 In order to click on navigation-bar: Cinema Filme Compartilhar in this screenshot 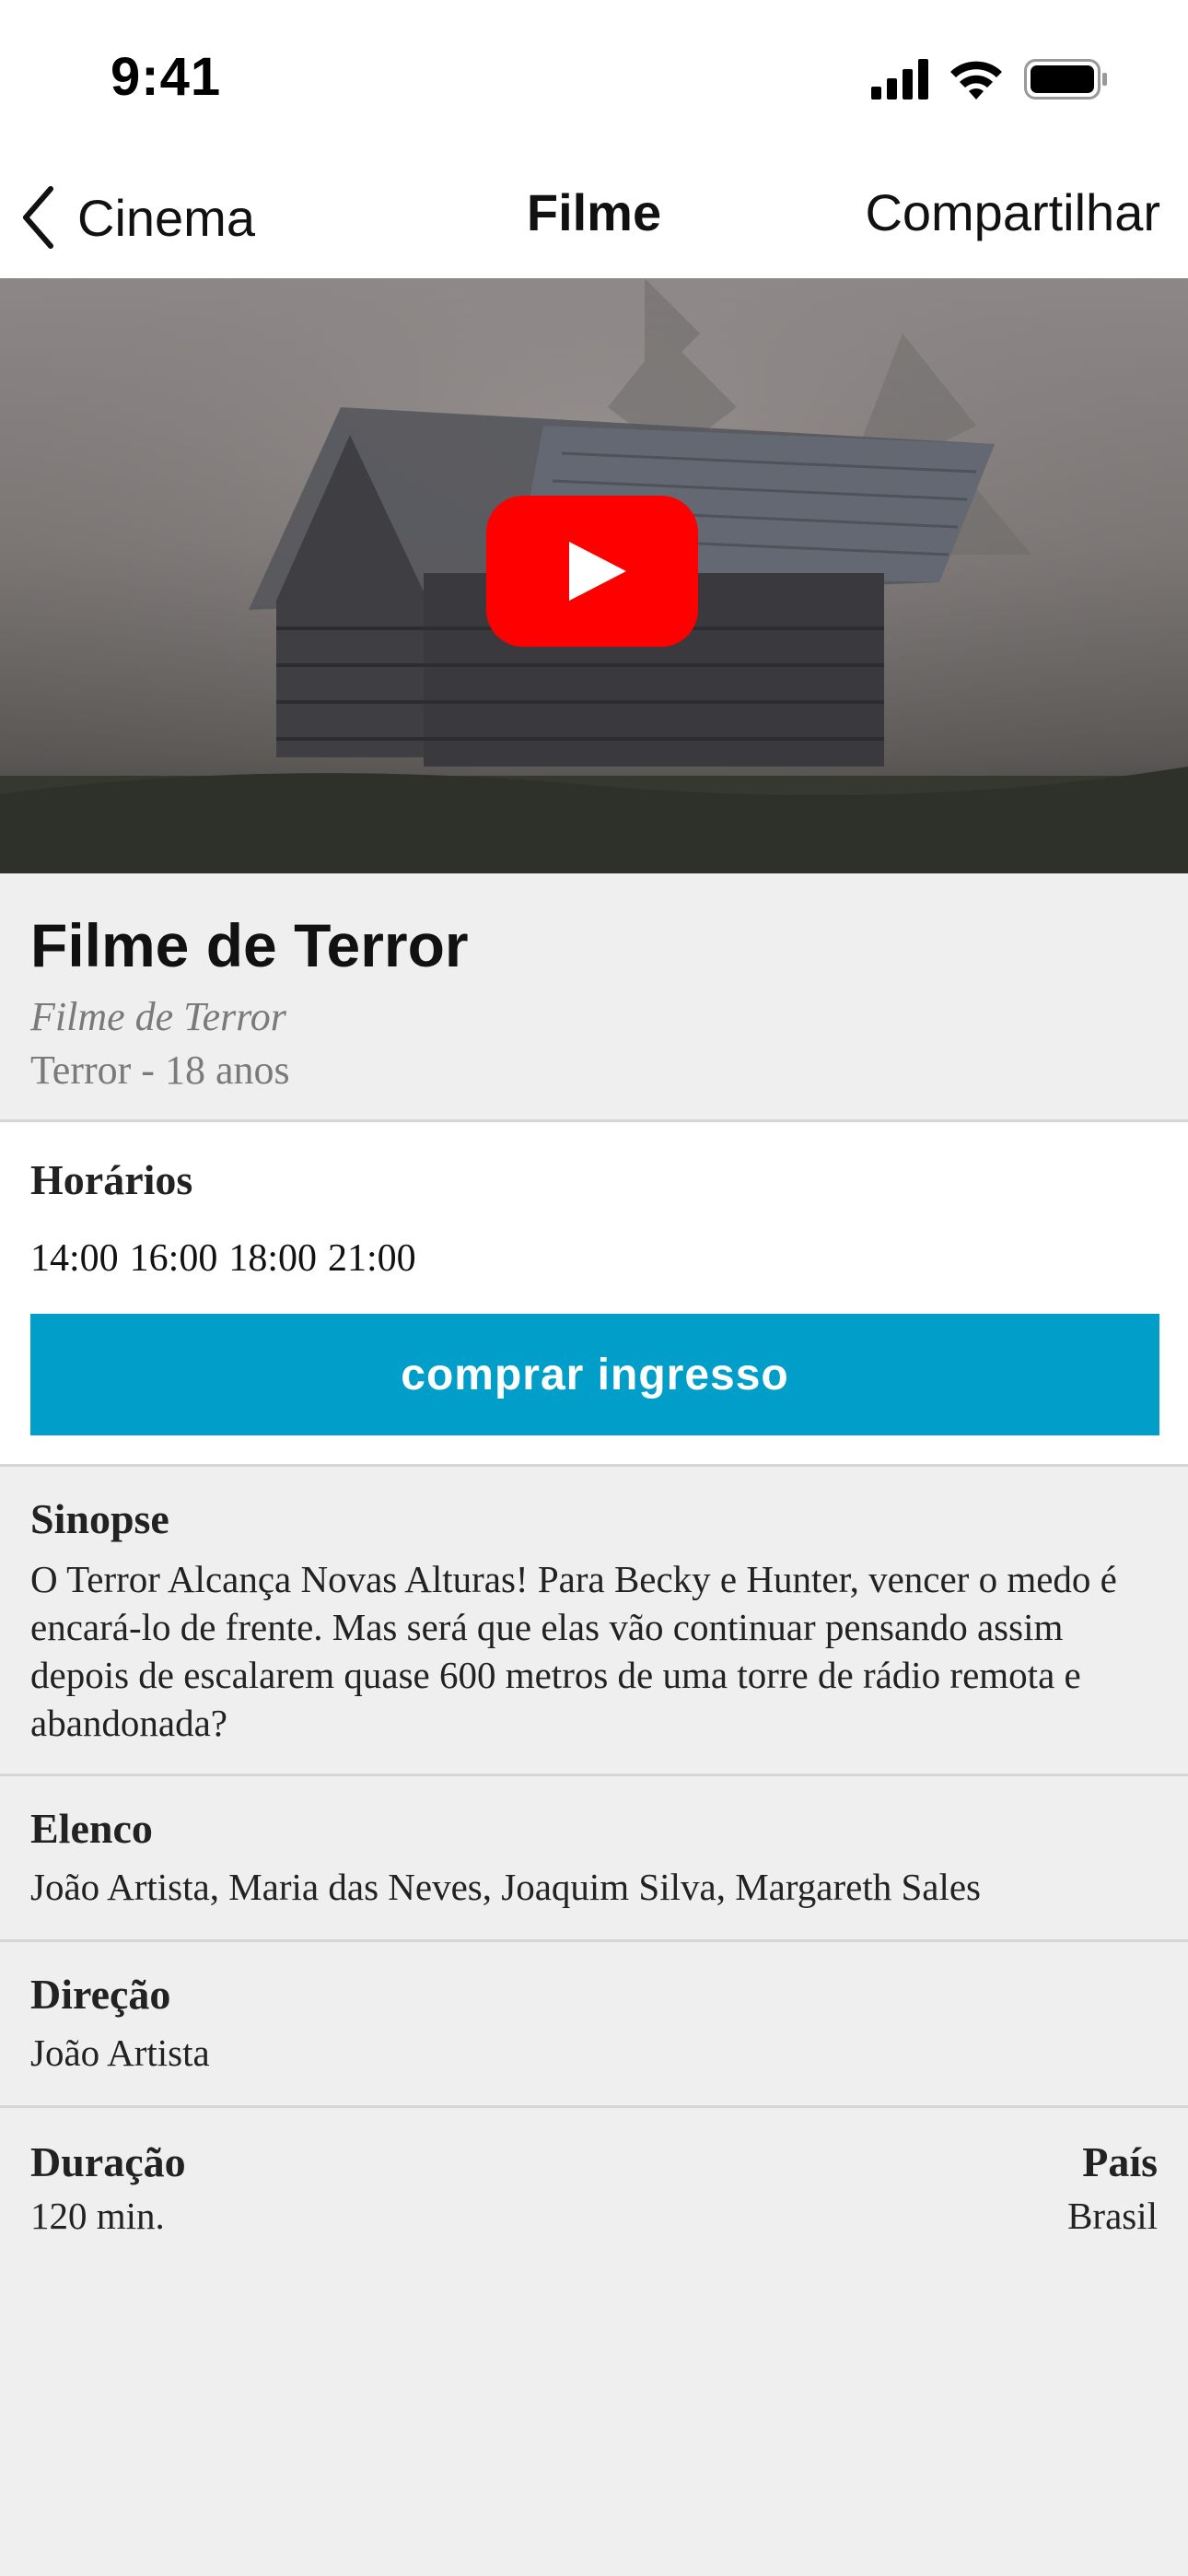, I will do `click(594, 217)`.